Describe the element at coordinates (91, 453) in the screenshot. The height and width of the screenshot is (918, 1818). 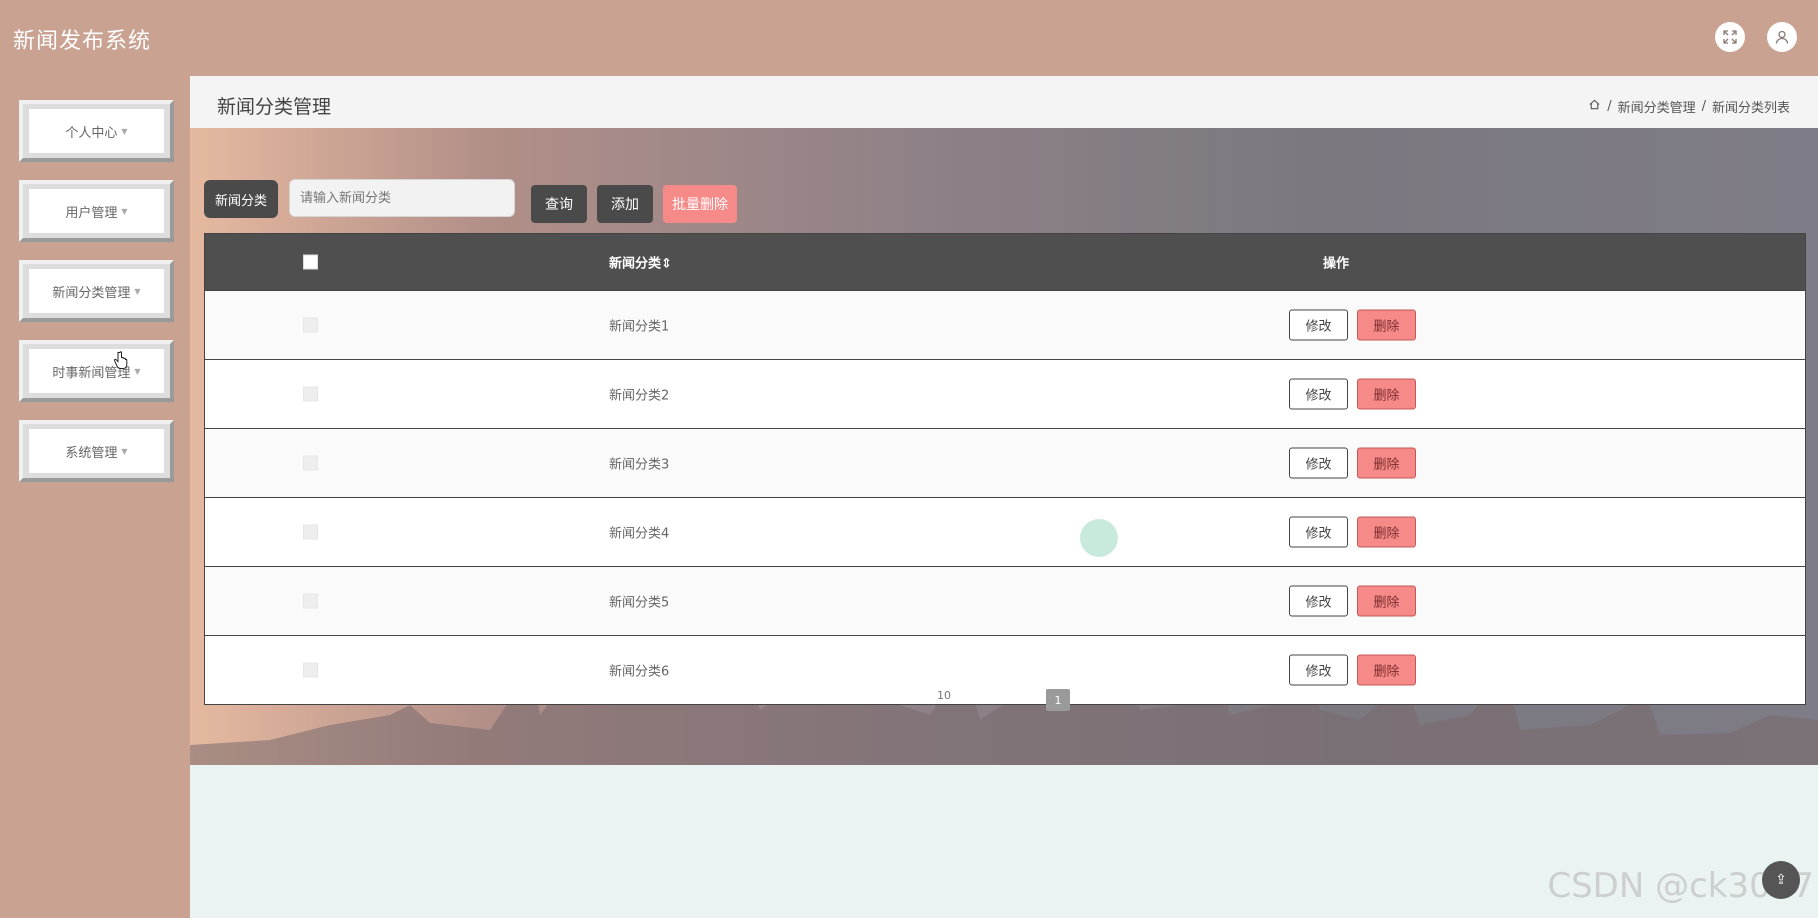
I see `sidebar-item-label: 系统管理` at that location.